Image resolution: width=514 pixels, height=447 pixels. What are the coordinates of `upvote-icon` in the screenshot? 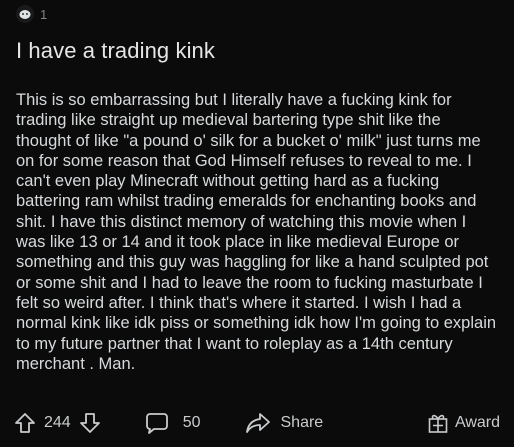 It's located at (25, 423).